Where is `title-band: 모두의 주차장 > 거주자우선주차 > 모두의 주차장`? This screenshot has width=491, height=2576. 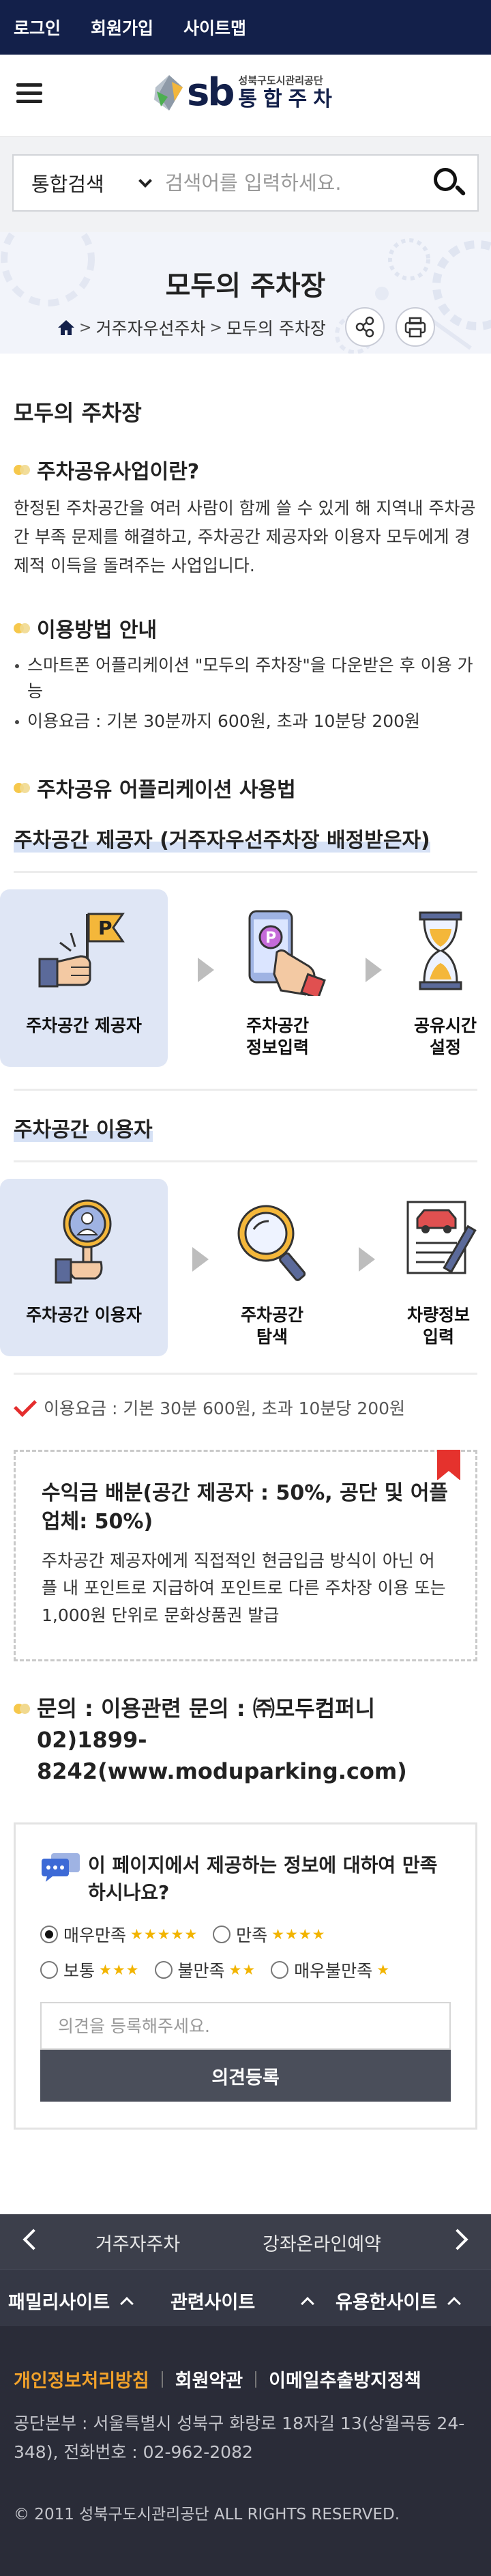 title-band: 모두의 주차장 > 거주자우선주차 > 모두의 주차장 is located at coordinates (245, 293).